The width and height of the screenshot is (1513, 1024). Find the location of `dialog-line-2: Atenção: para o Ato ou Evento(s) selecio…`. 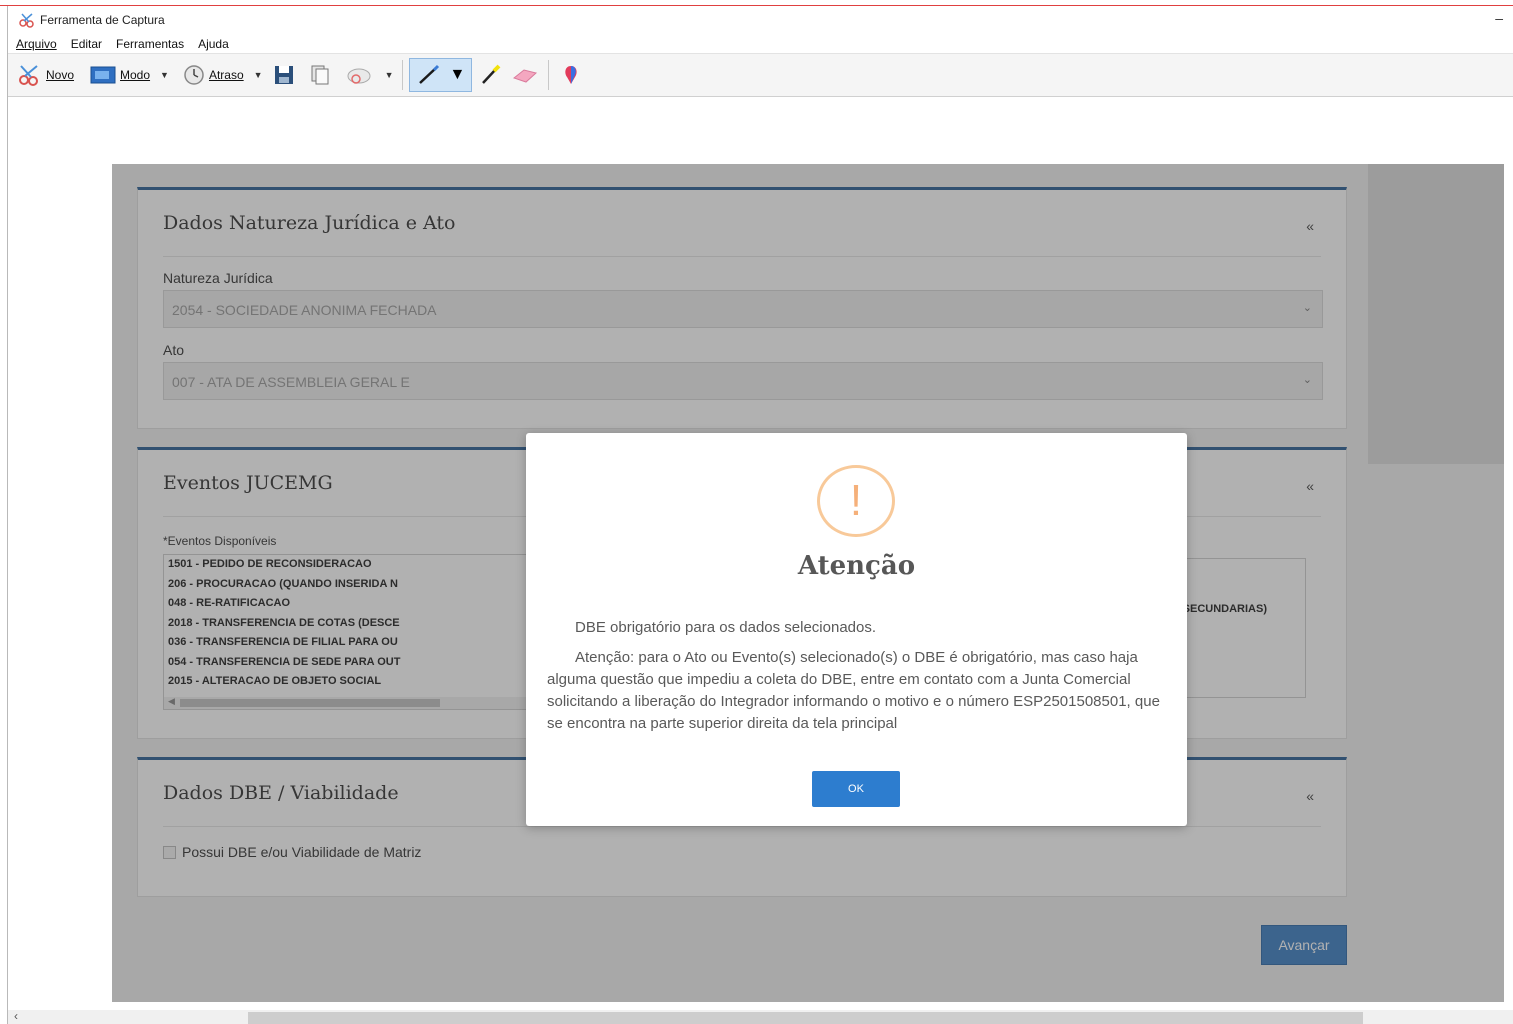

dialog-line-2: Atenção: para o Ato ou Evento(s) selecio… is located at coordinates (853, 690).